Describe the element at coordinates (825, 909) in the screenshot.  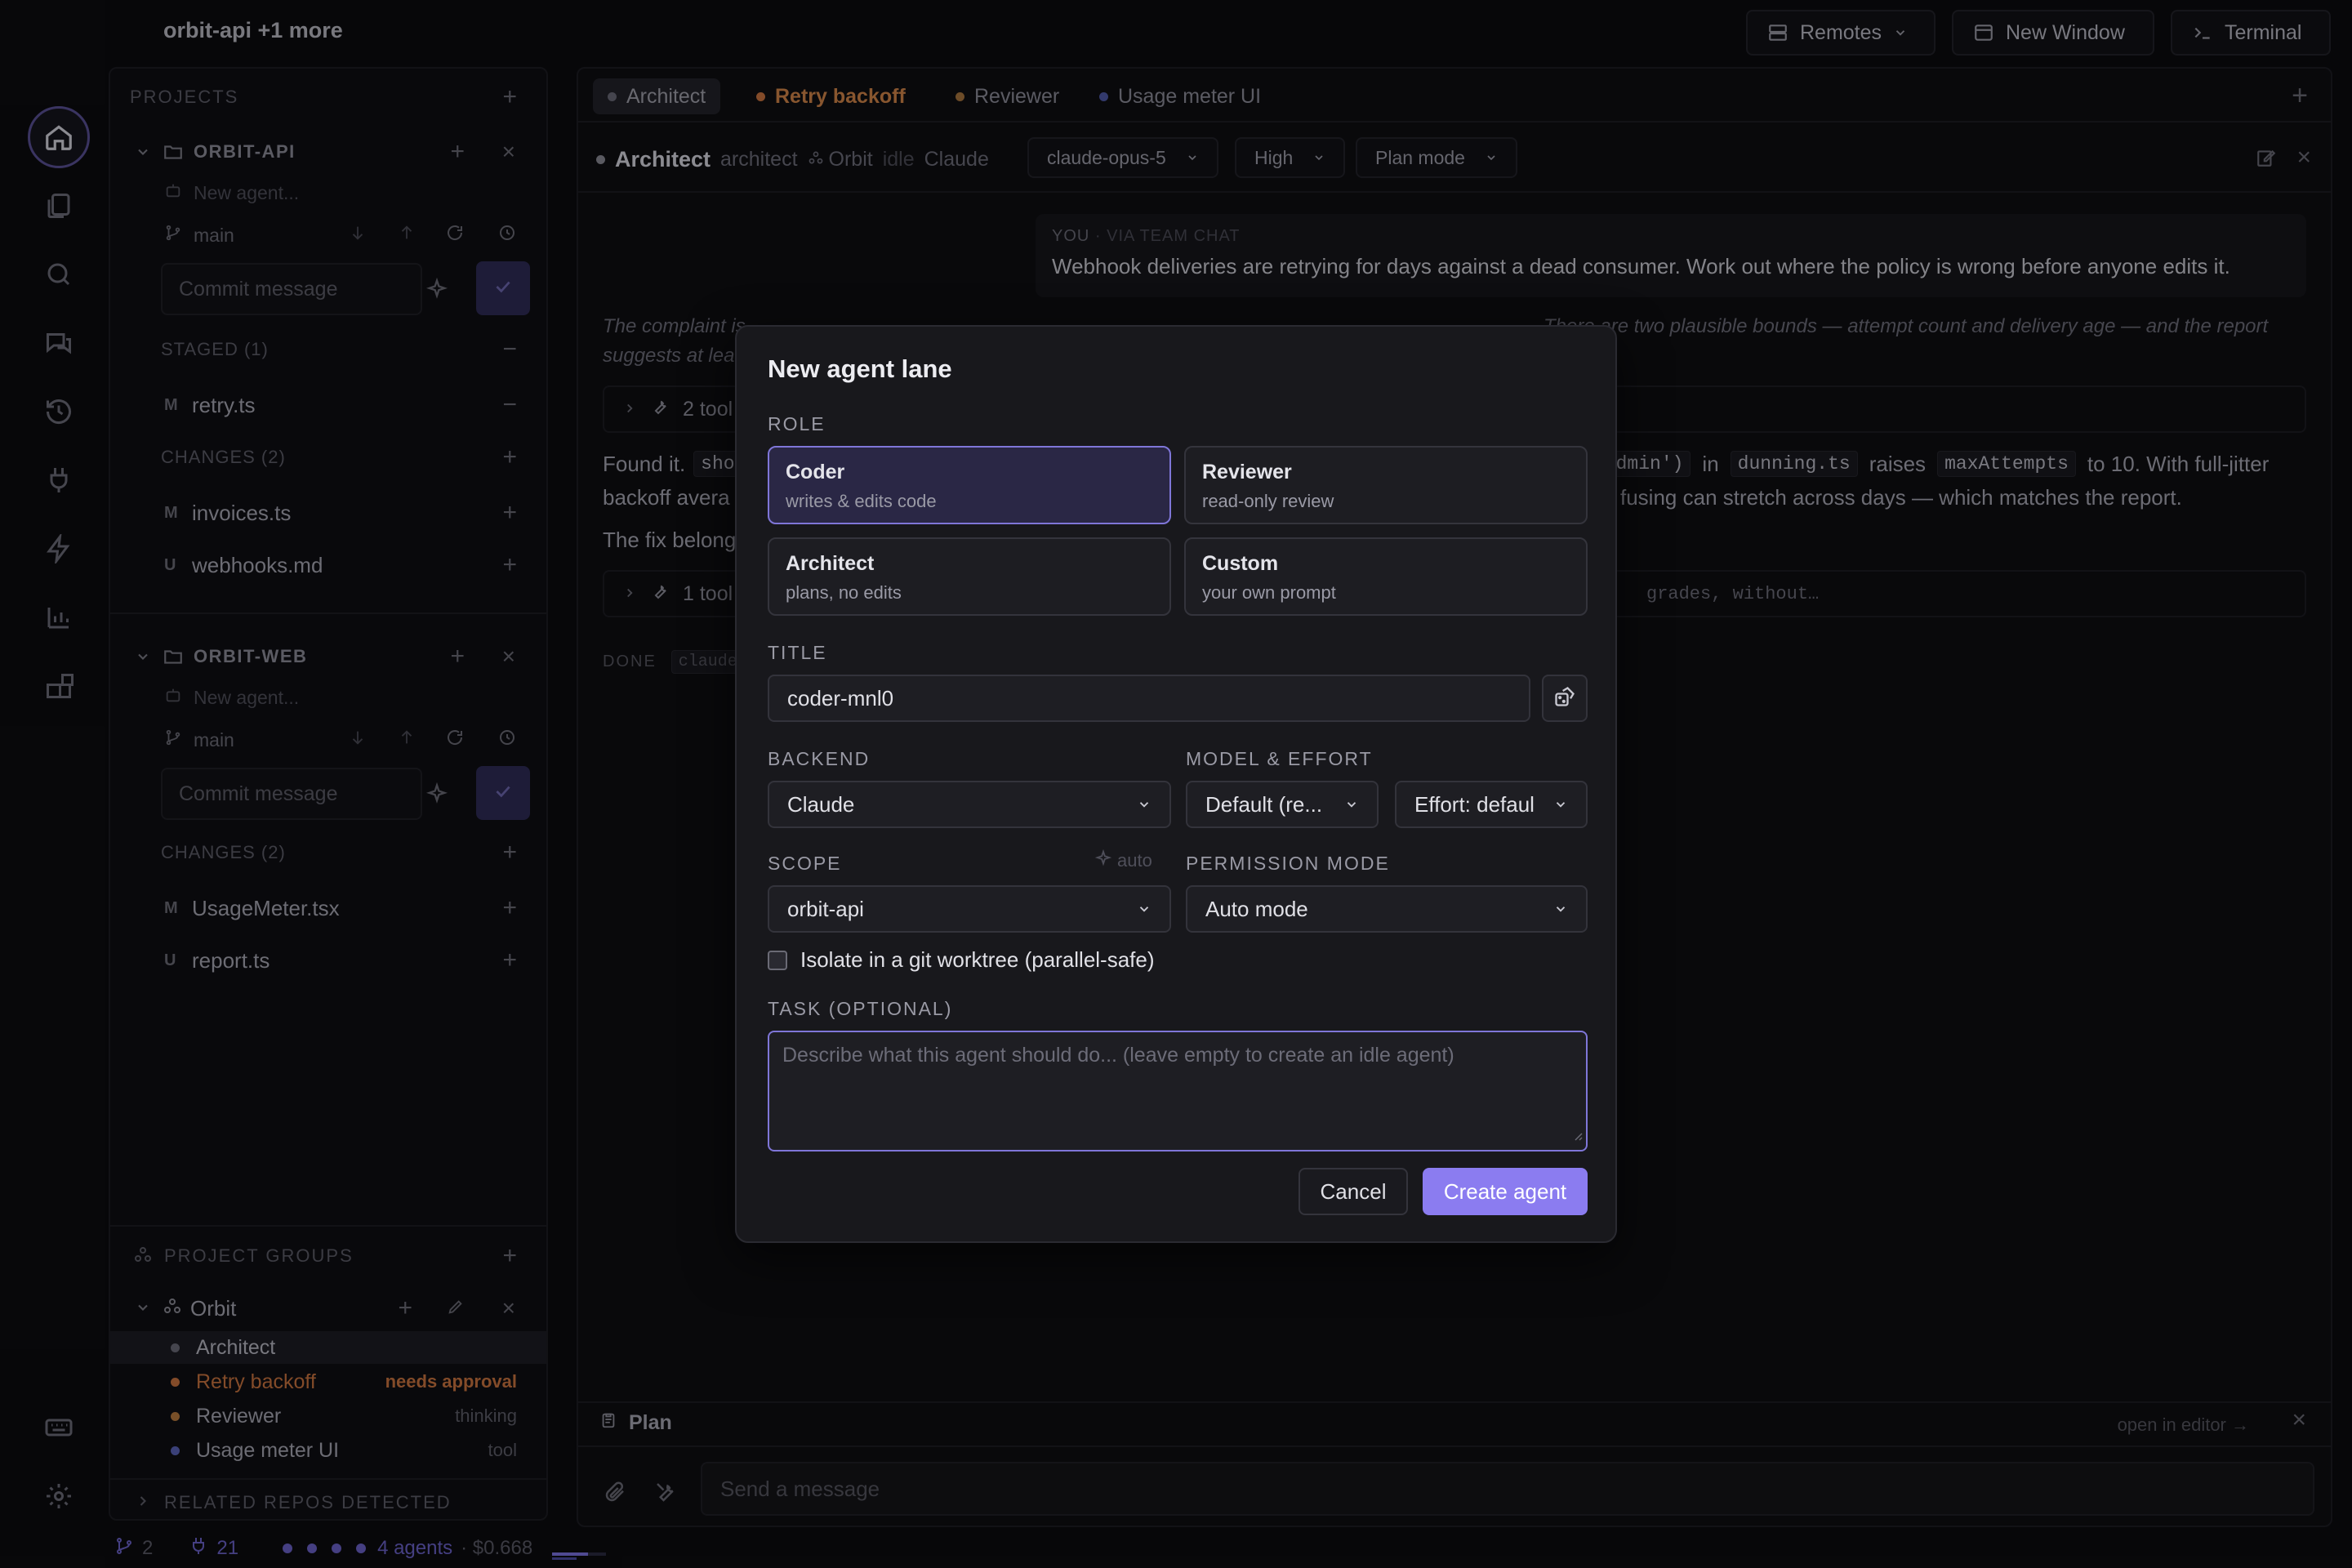
I see `scope-value: orbit-api` at that location.